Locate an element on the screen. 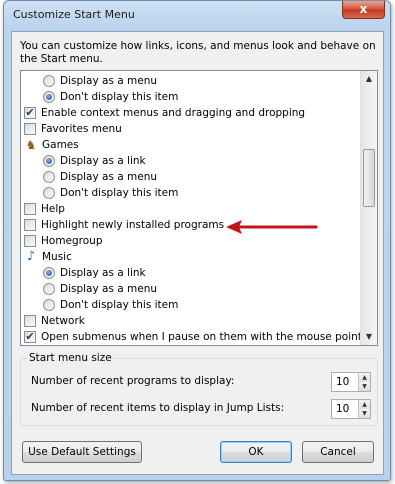 Image resolution: width=395 pixels, height=484 pixels. jump-list-value: 10 is located at coordinates (343, 409).